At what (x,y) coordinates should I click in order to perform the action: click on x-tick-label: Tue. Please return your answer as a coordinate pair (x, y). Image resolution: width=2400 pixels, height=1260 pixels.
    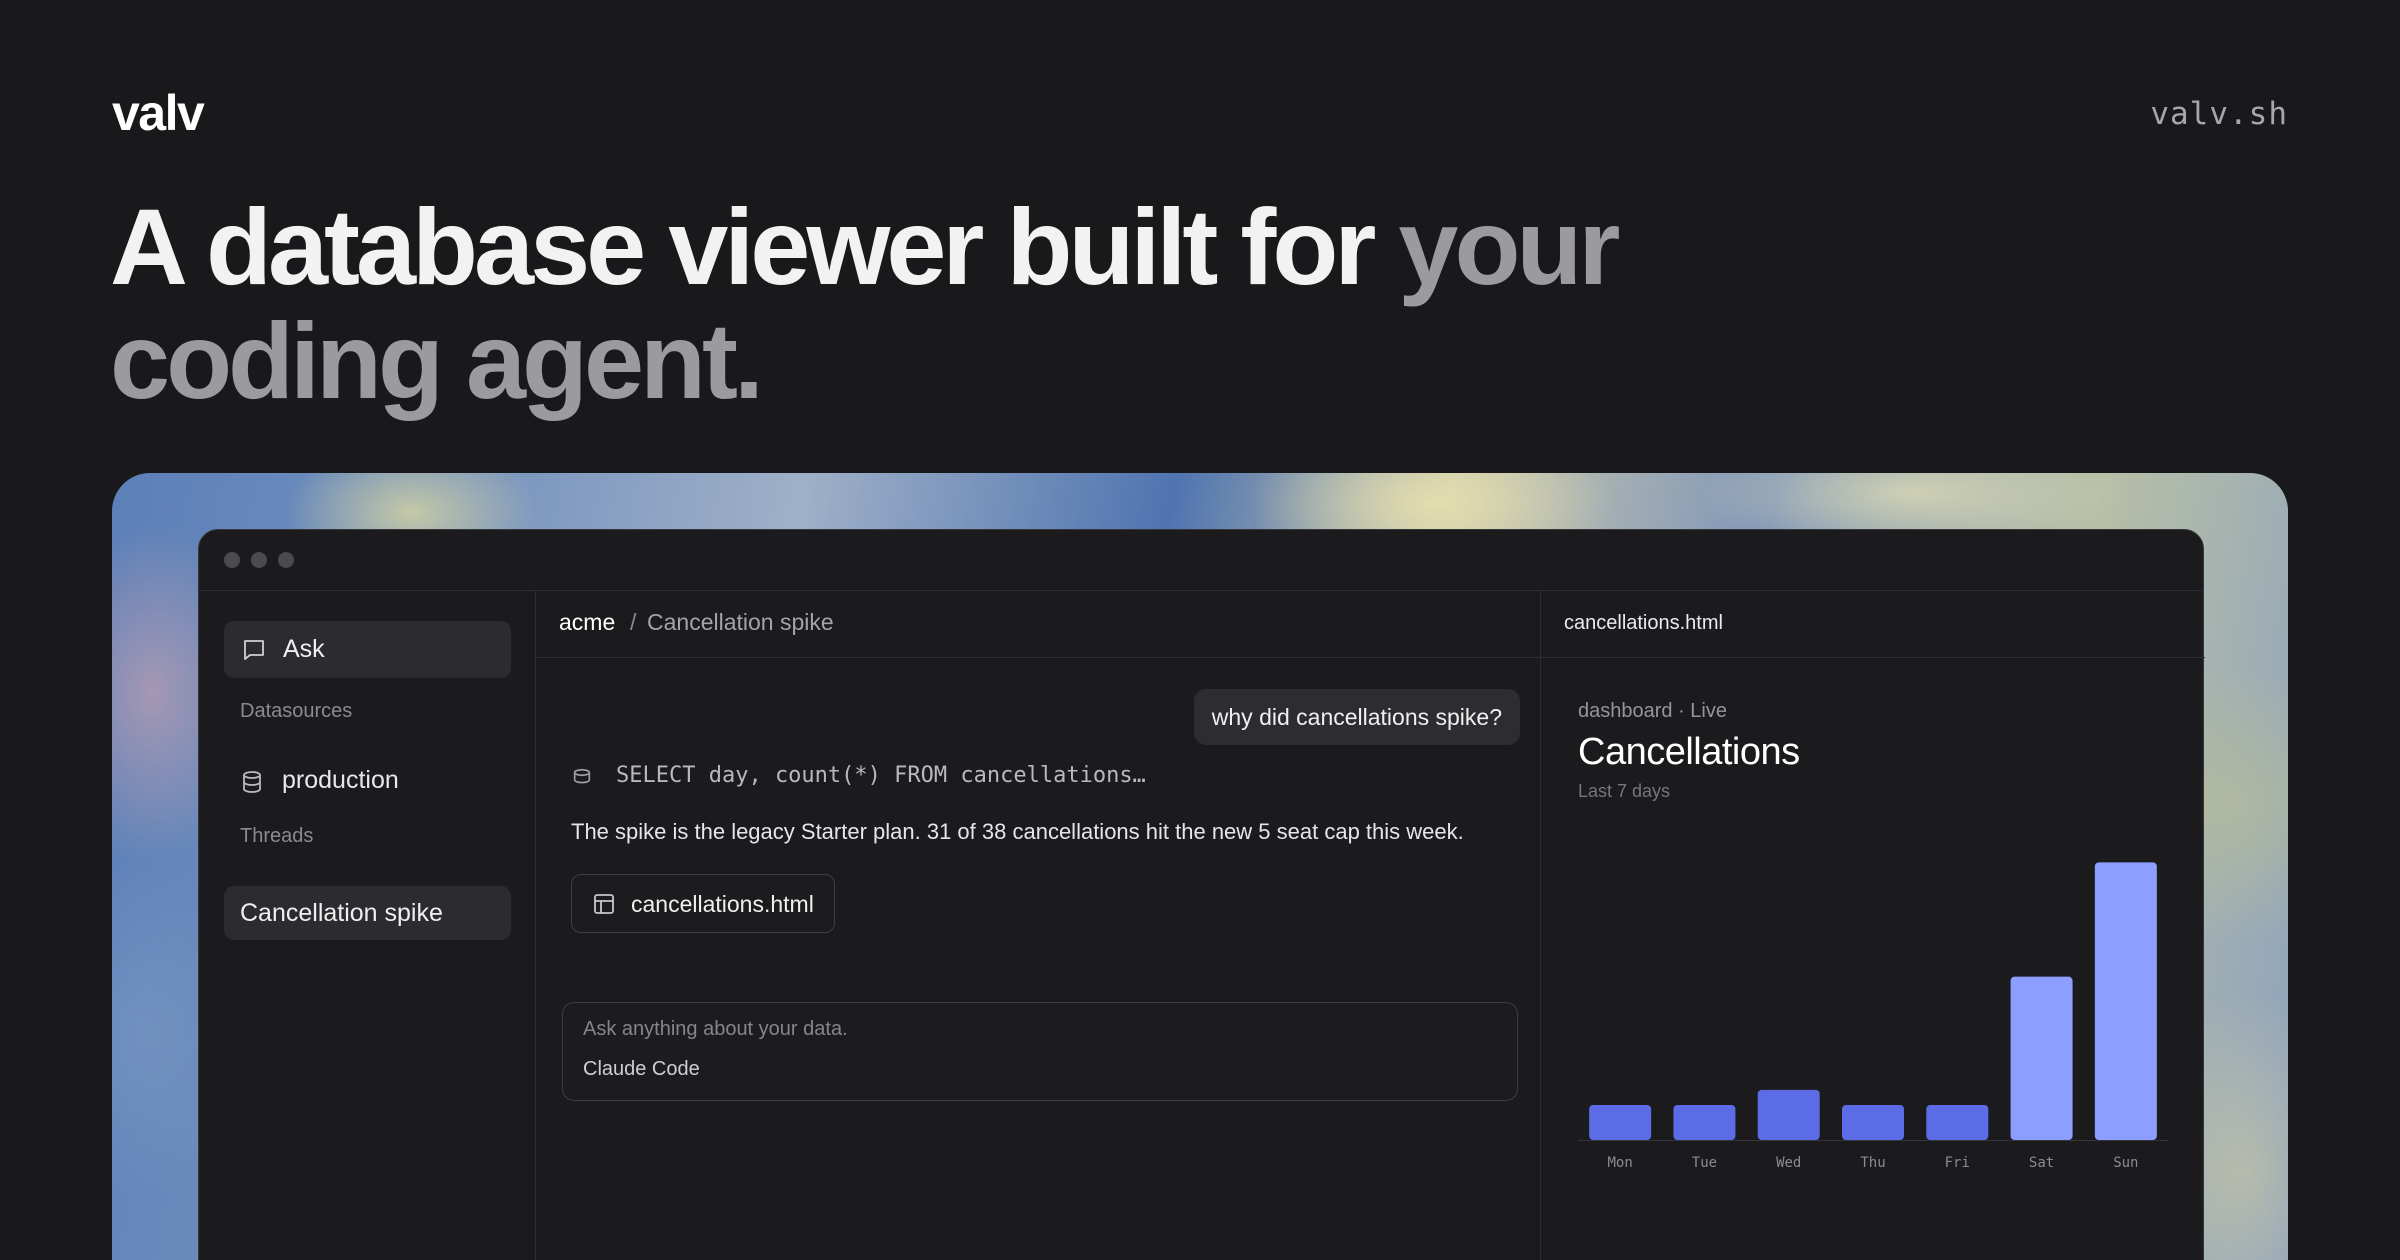
    Looking at the image, I should click on (1704, 1163).